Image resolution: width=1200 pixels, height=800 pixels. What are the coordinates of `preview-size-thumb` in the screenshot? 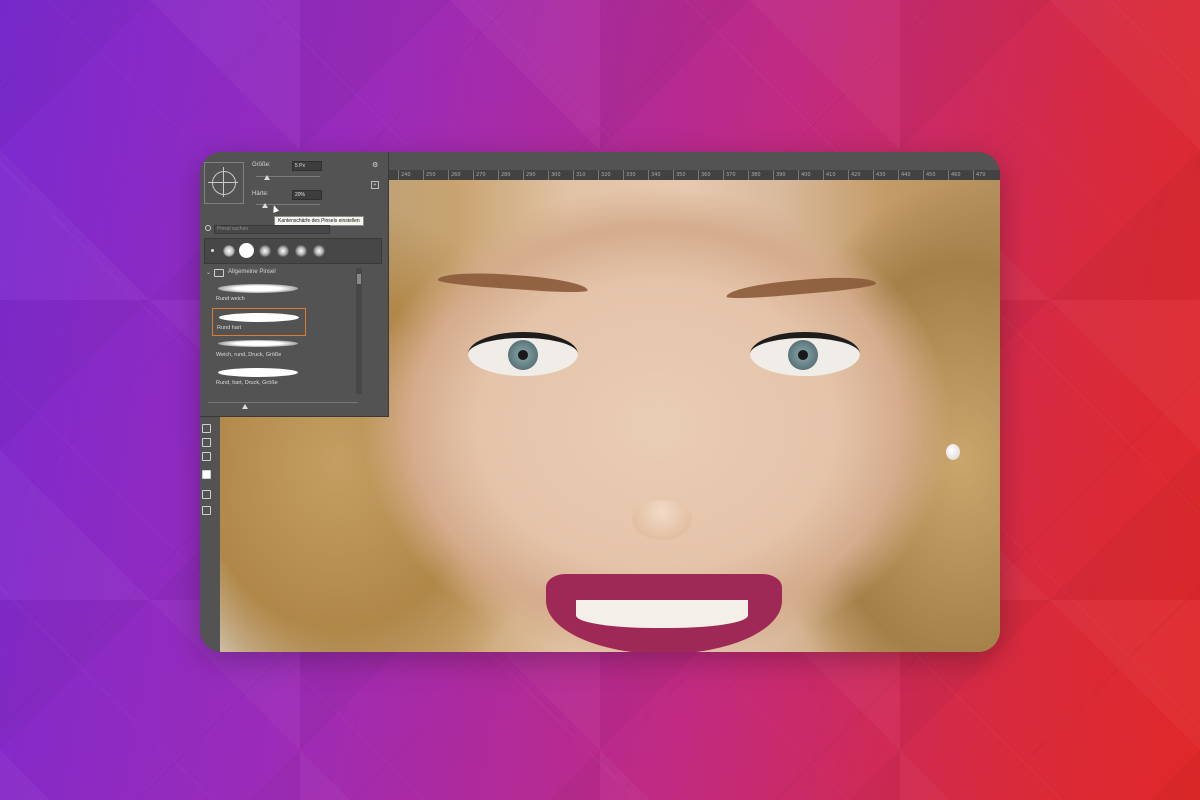 It's located at (245, 406).